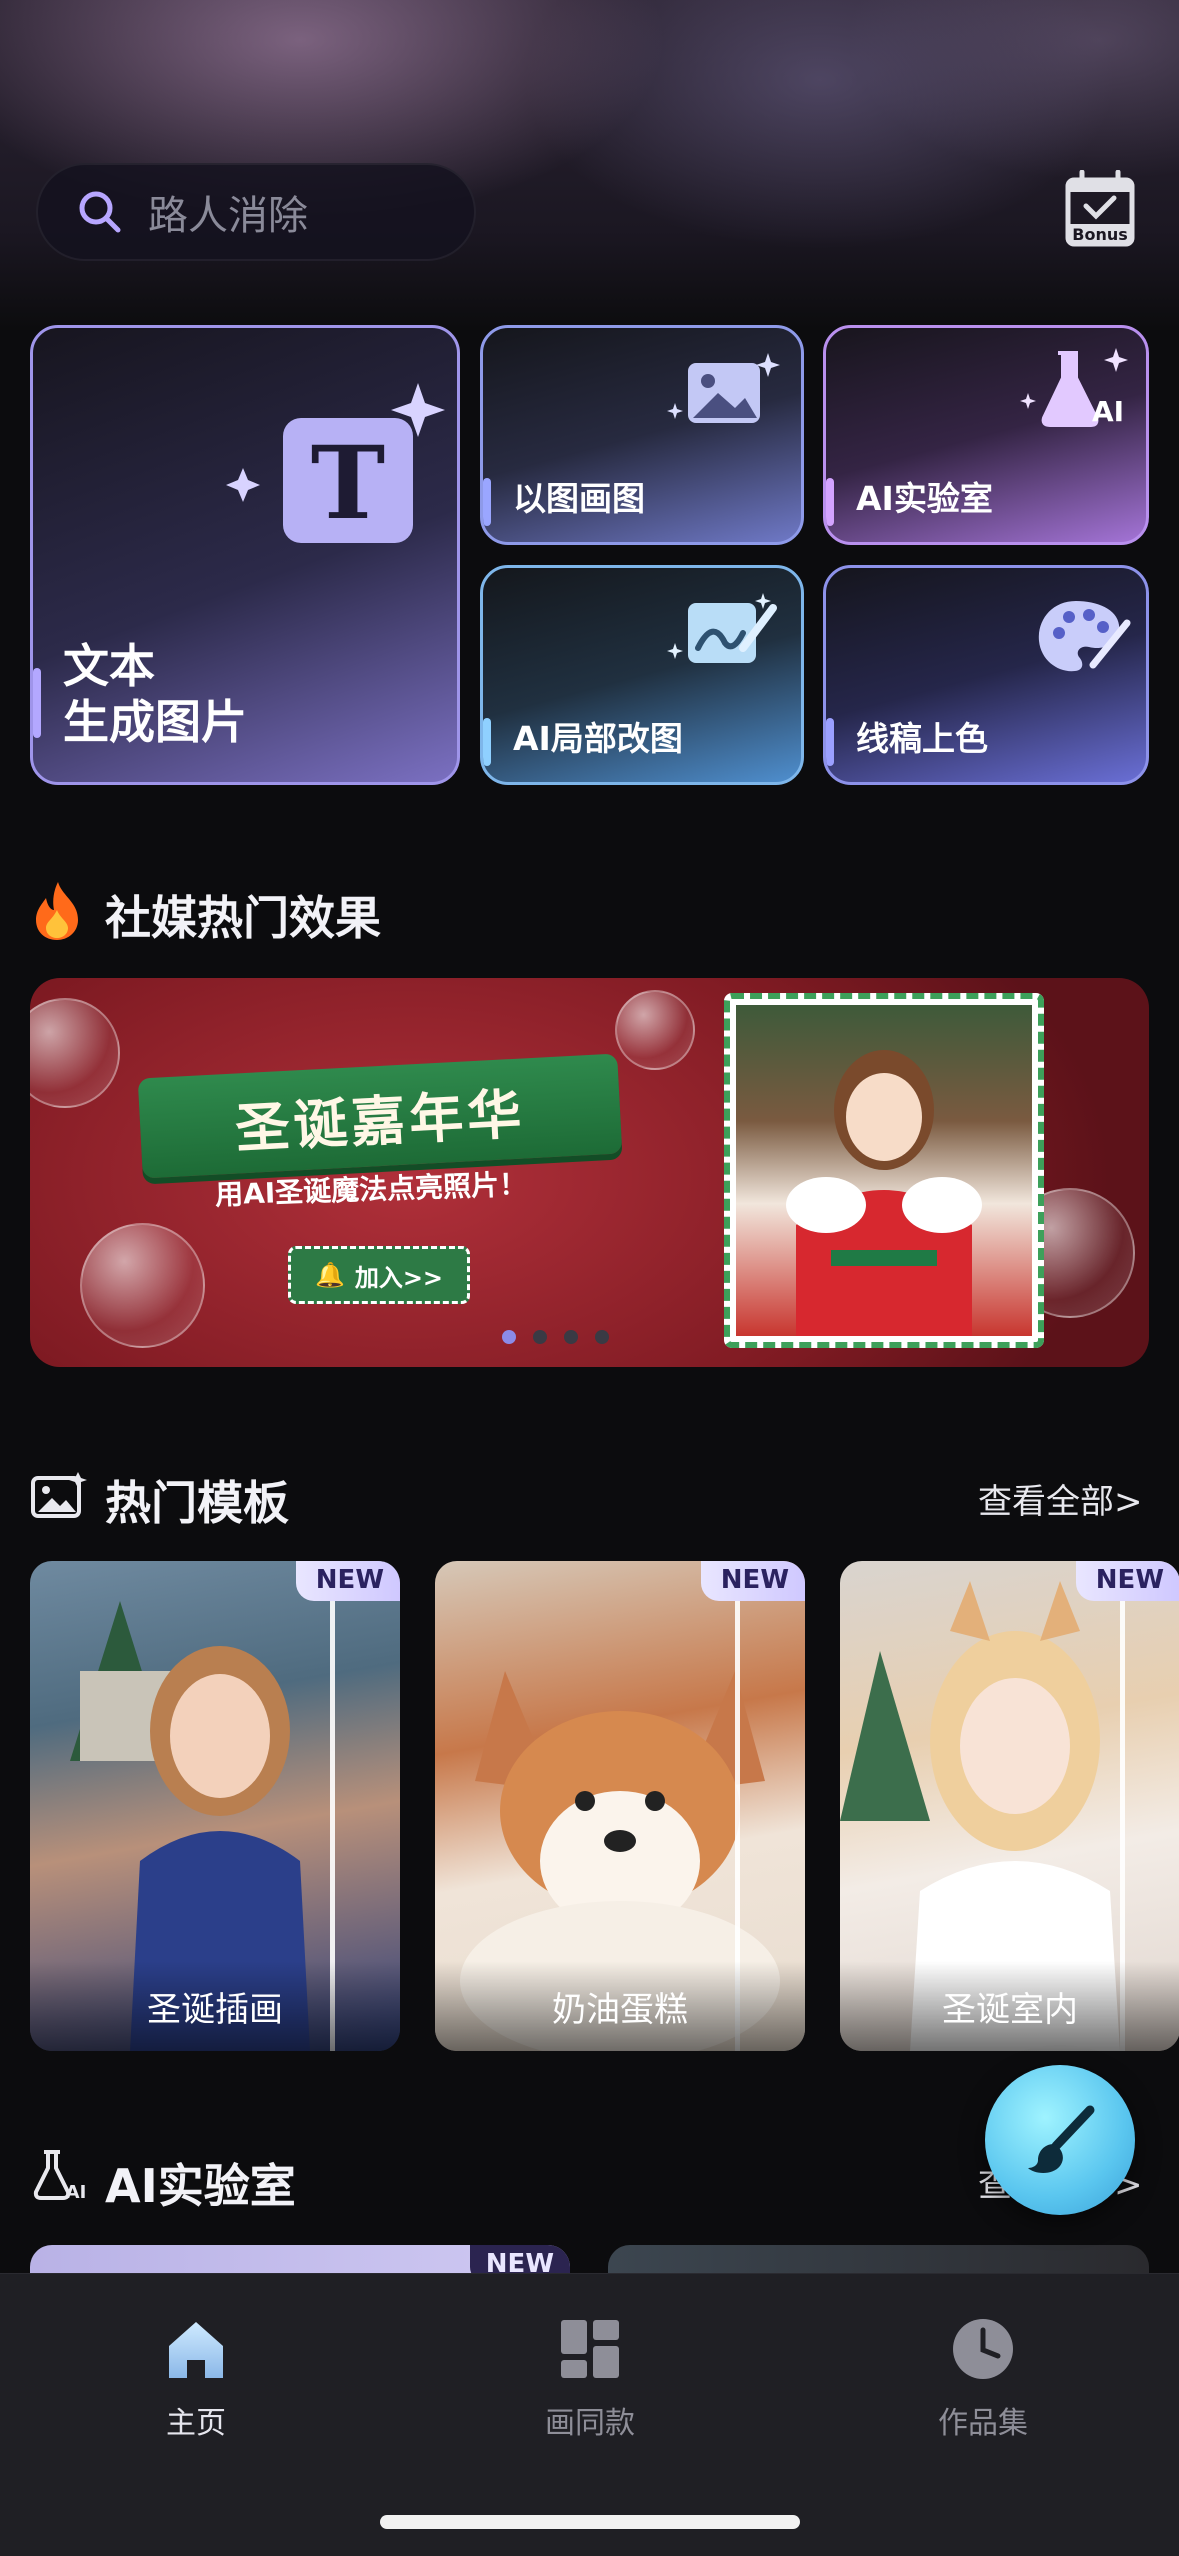 The height and width of the screenshot is (2556, 1179). I want to click on template-card-label: 圣诞室内, so click(1009, 2006).